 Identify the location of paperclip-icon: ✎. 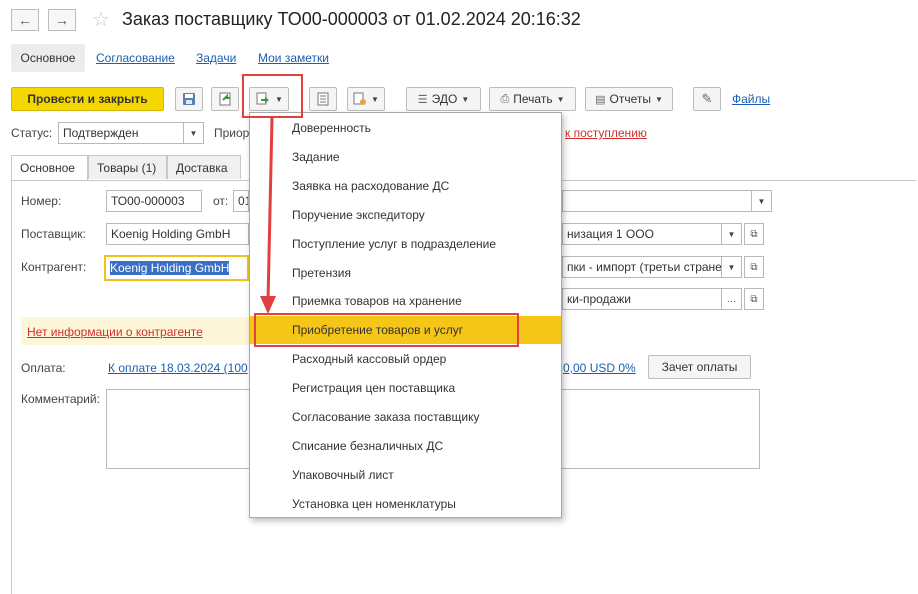
(707, 98).